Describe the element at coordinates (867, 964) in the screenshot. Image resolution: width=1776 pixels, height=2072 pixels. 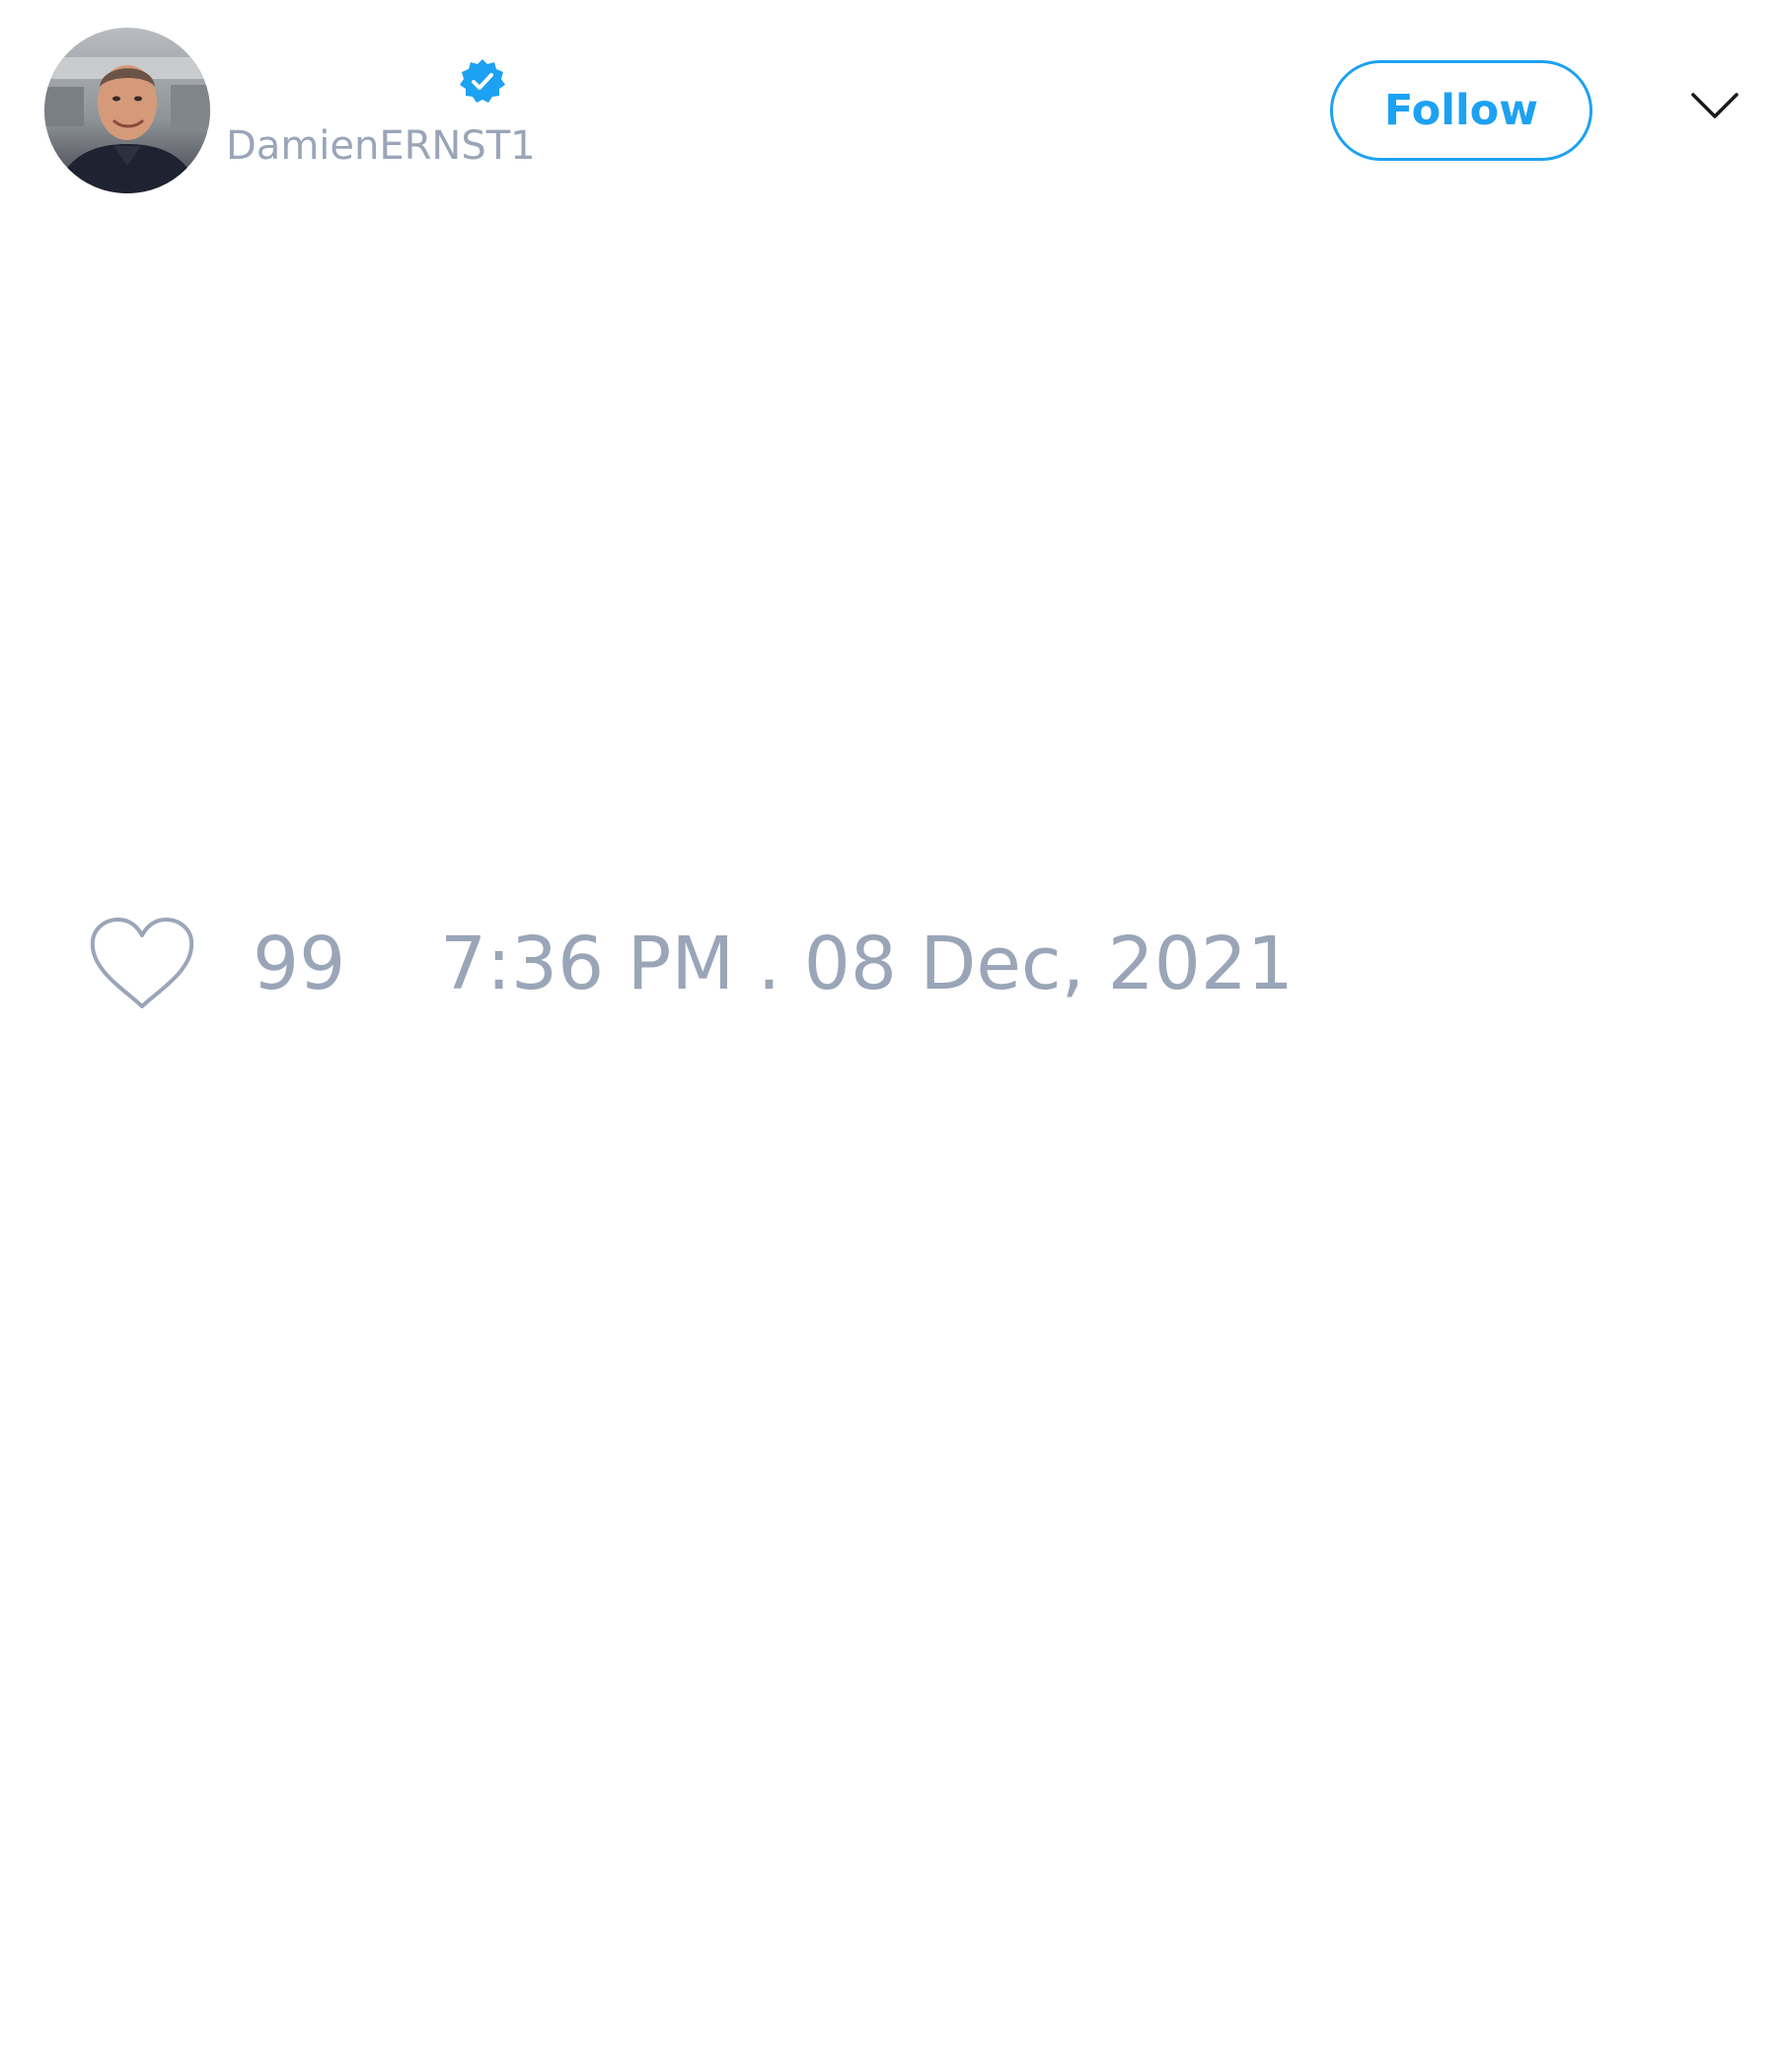
I see `tweet-timestamp: 7:36 PM . 08 Dec, 2021` at that location.